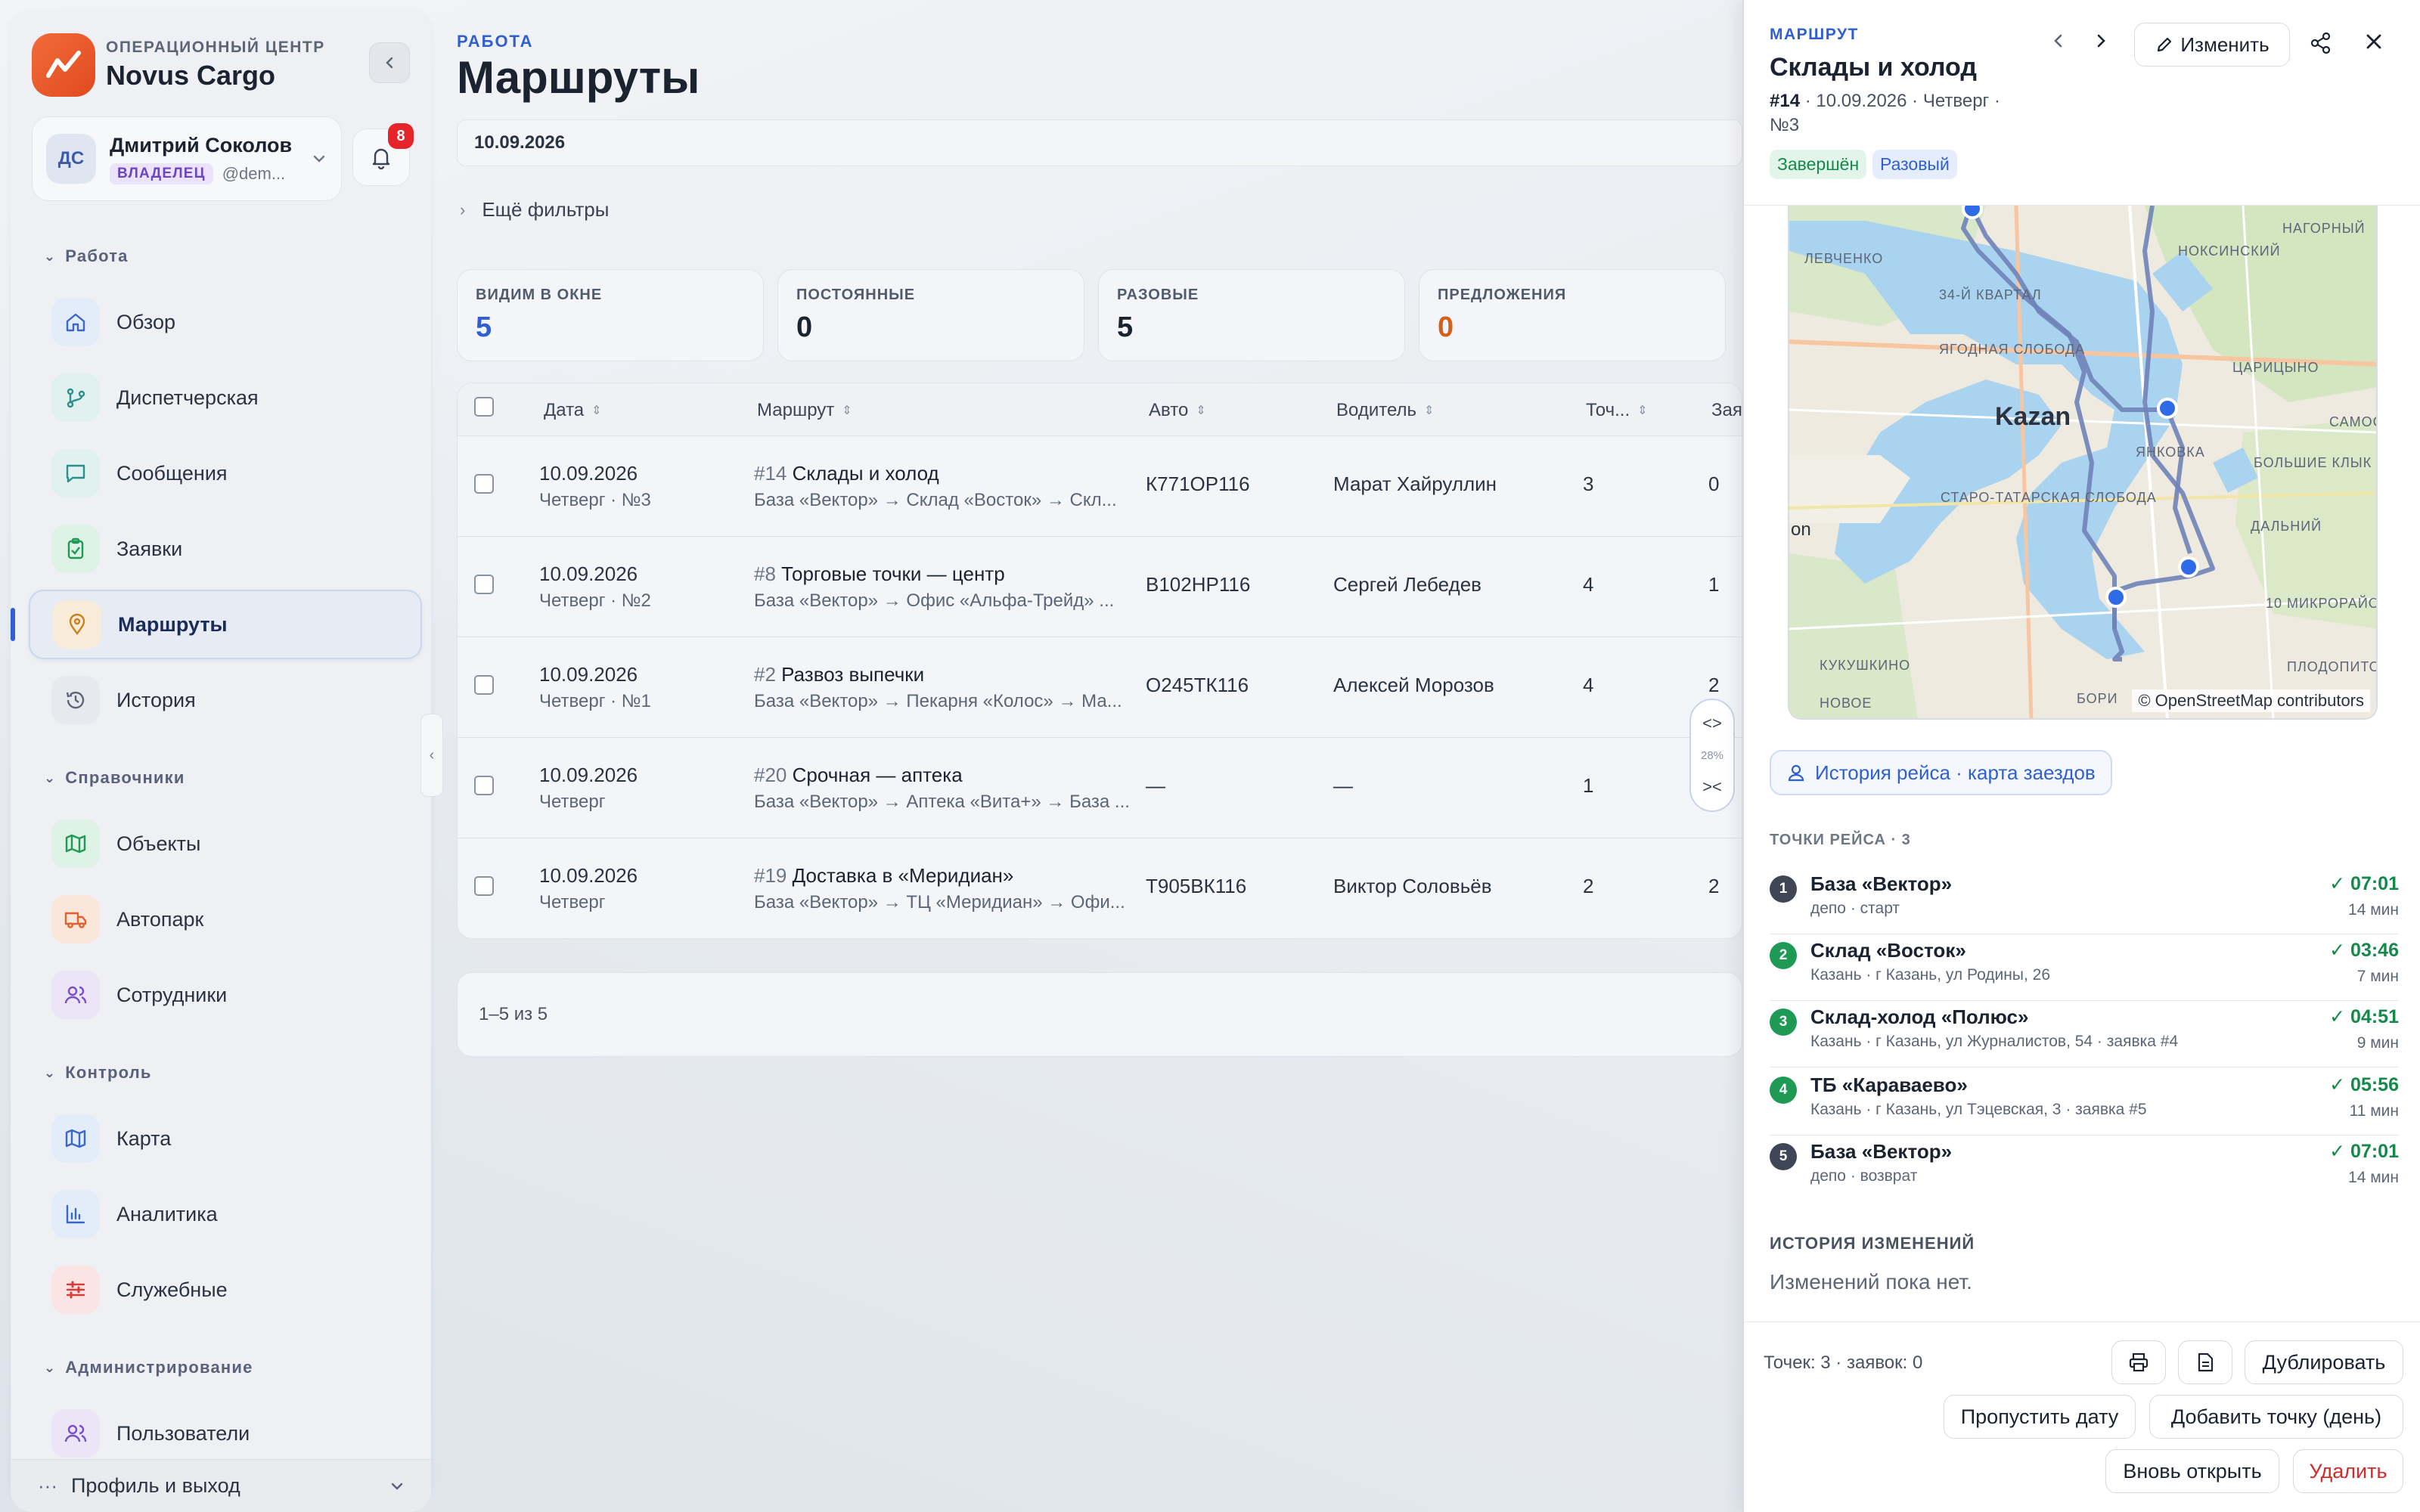 This screenshot has width=2420, height=1512. I want to click on sidebar-item-dispatch: Диспетчерская, so click(225, 398).